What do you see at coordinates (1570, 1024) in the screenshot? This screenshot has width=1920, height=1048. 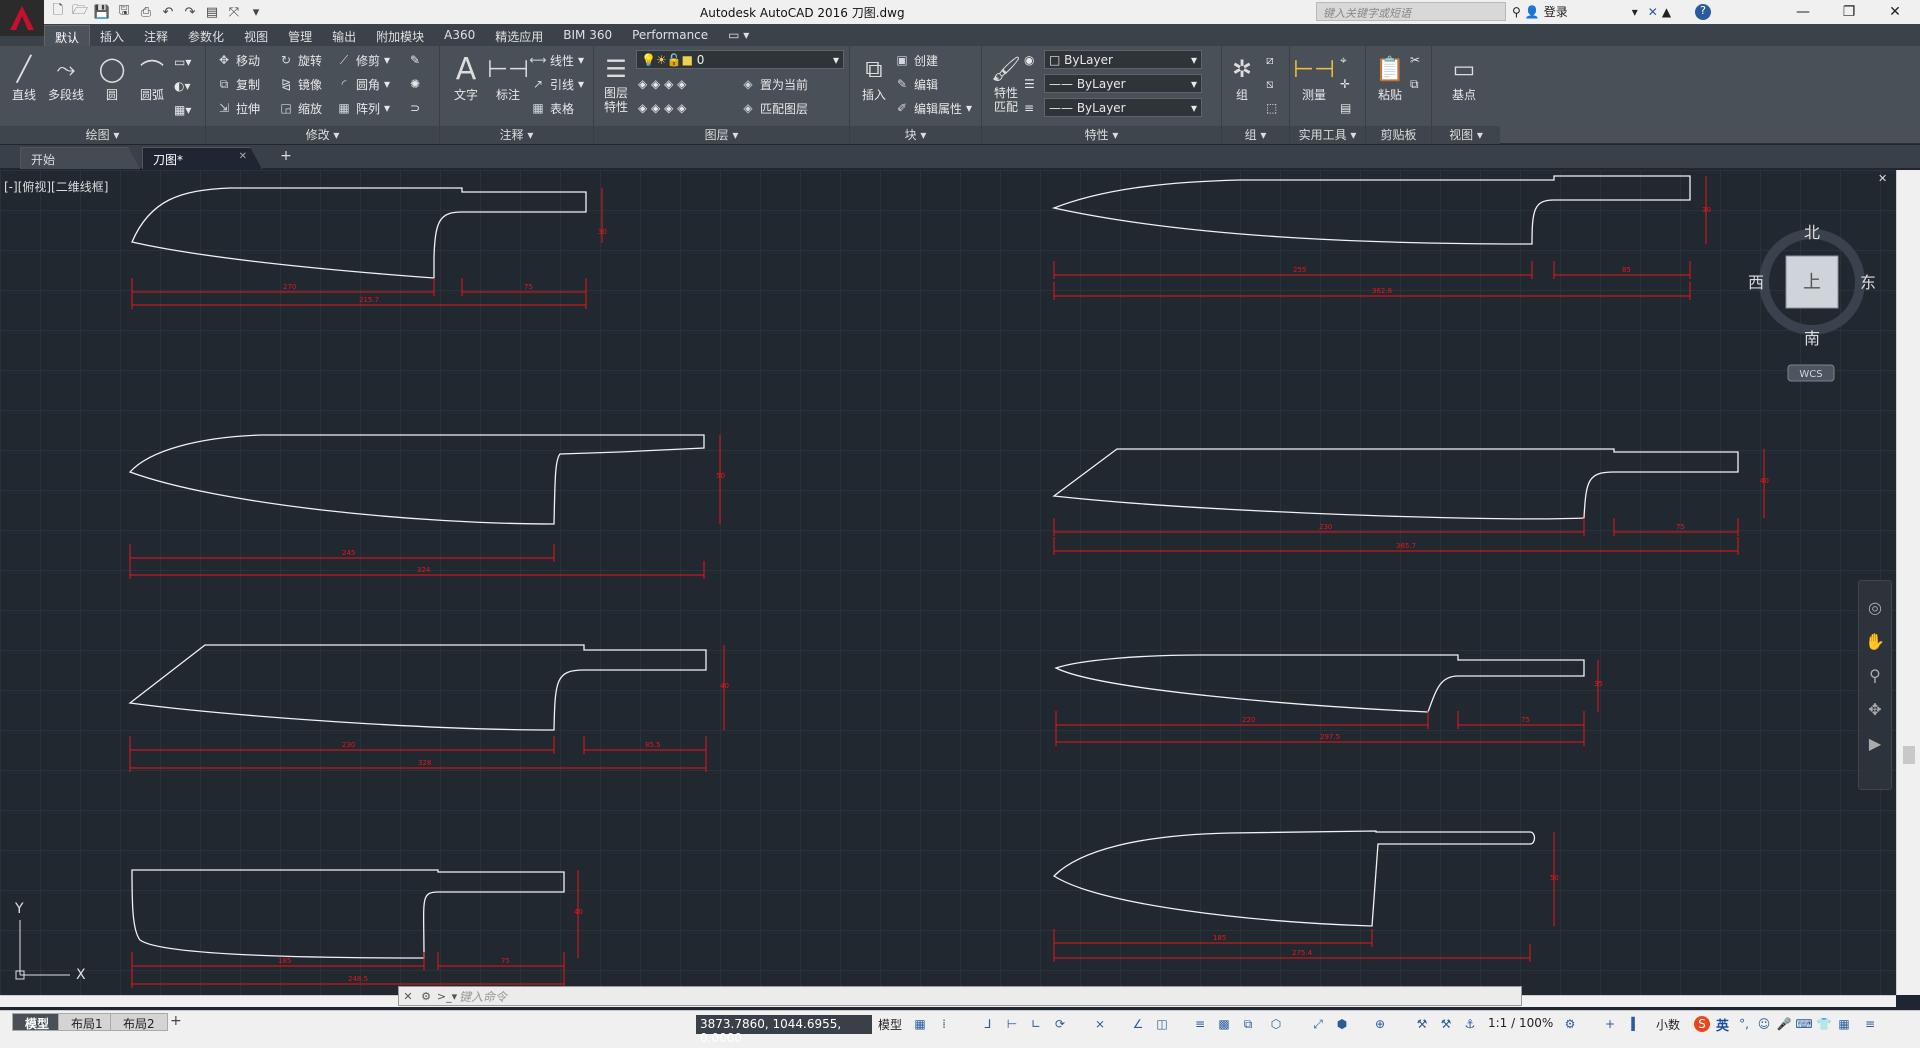 I see `workspace-gear-icon: ⚙` at bounding box center [1570, 1024].